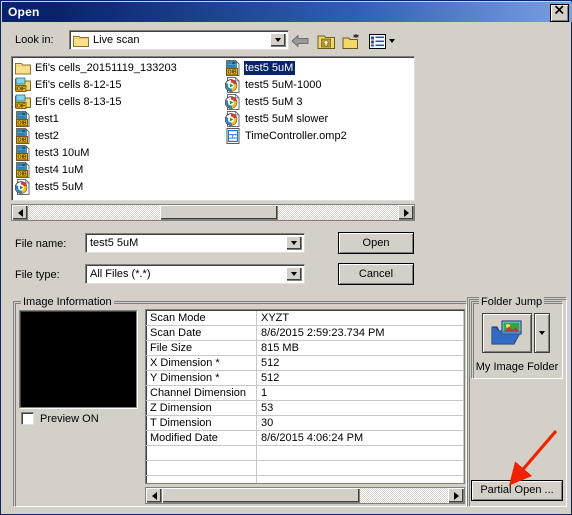 Image resolution: width=572 pixels, height=515 pixels. I want to click on back-button, so click(300, 41).